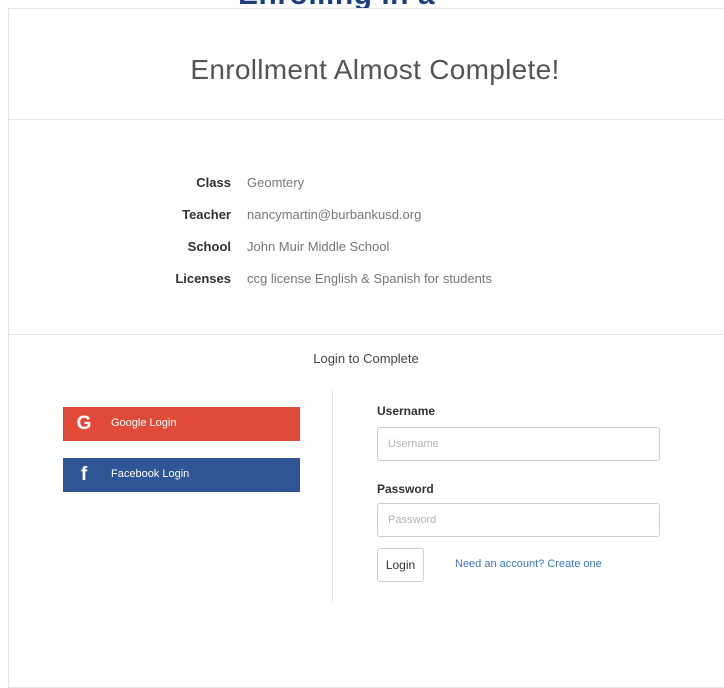  Describe the element at coordinates (405, 489) in the screenshot. I see `password-label: Password` at that location.